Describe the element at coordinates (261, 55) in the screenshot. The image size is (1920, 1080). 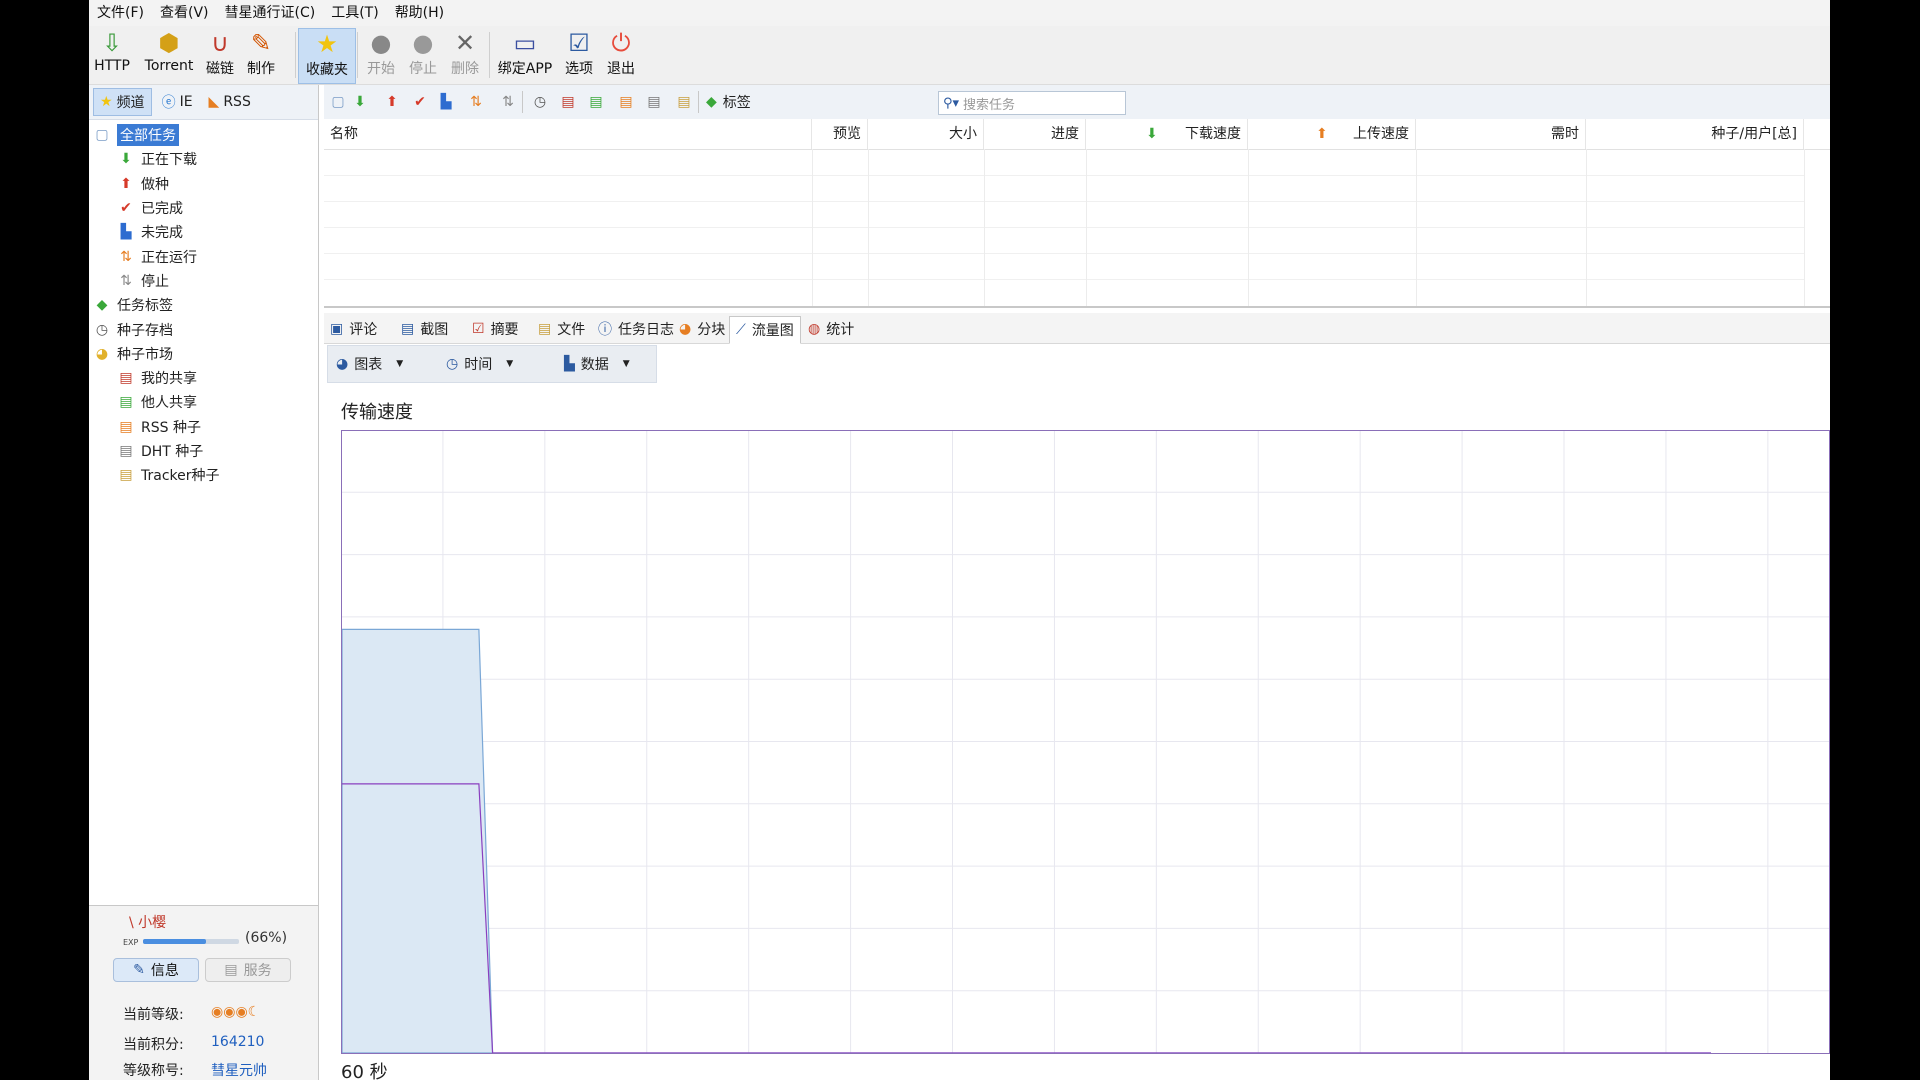
I see `make-button: ✎ 制作` at that location.